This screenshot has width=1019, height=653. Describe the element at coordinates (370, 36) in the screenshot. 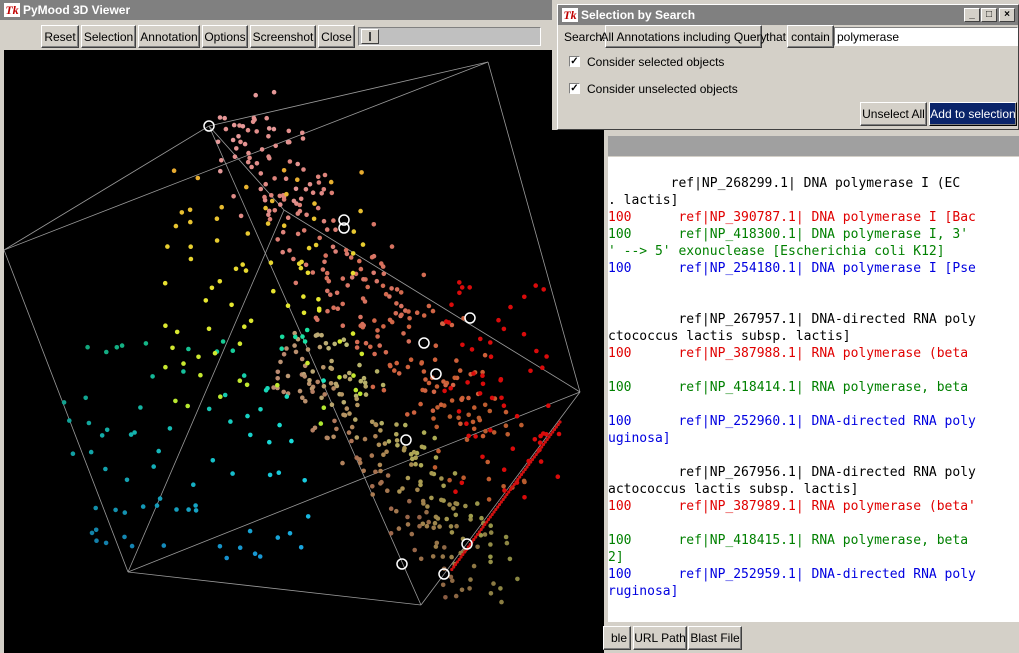

I see `slider-handle` at that location.